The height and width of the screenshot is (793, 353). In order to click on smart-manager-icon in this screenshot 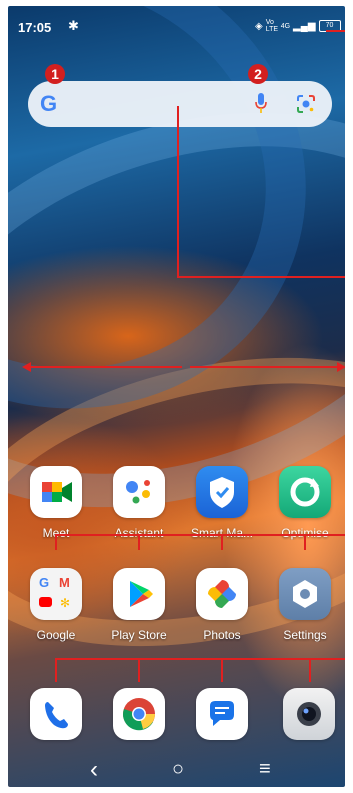, I will do `click(222, 492)`.